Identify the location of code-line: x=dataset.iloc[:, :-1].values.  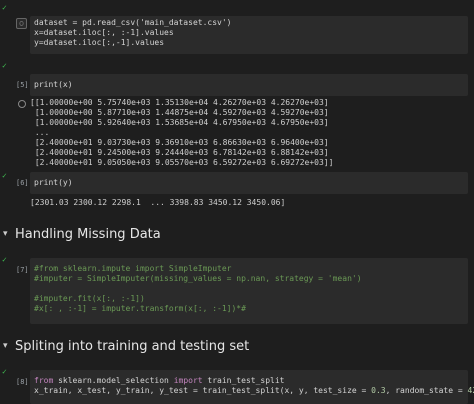
(251, 33).